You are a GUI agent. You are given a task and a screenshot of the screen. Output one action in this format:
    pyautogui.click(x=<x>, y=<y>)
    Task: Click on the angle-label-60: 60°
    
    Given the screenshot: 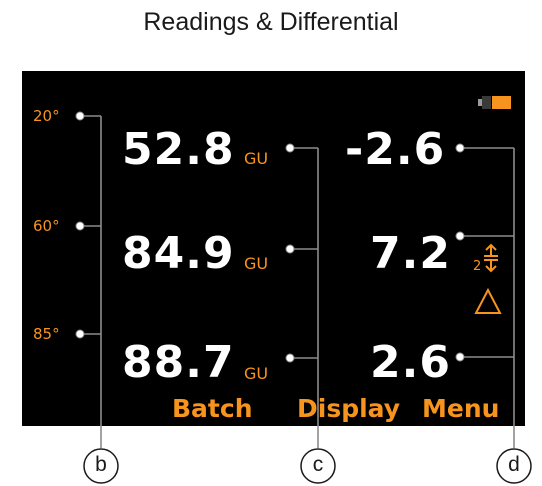 What is the action you would take?
    pyautogui.click(x=46, y=226)
    